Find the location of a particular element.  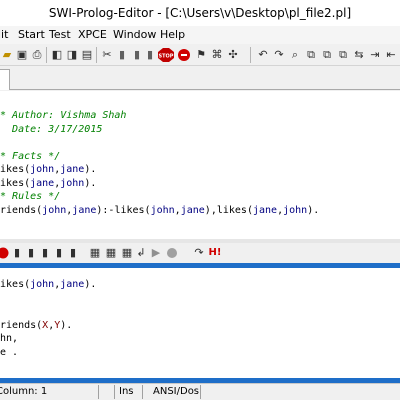

code-line: friends(X,Y). is located at coordinates (36, 325).